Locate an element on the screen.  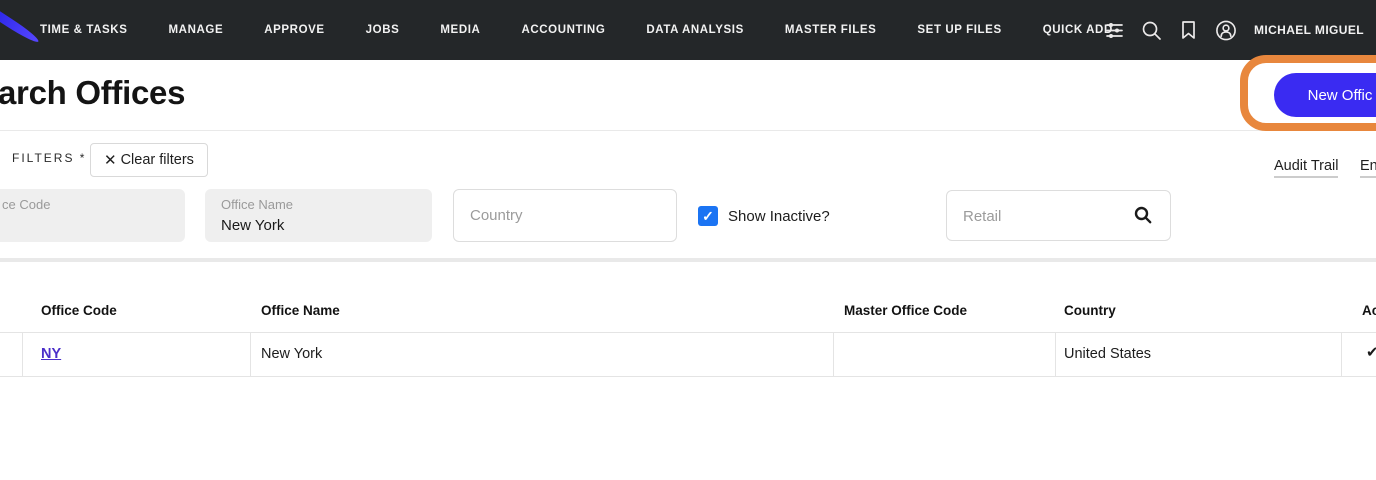
page-header: arch Offices is located at coordinates (688, 95).